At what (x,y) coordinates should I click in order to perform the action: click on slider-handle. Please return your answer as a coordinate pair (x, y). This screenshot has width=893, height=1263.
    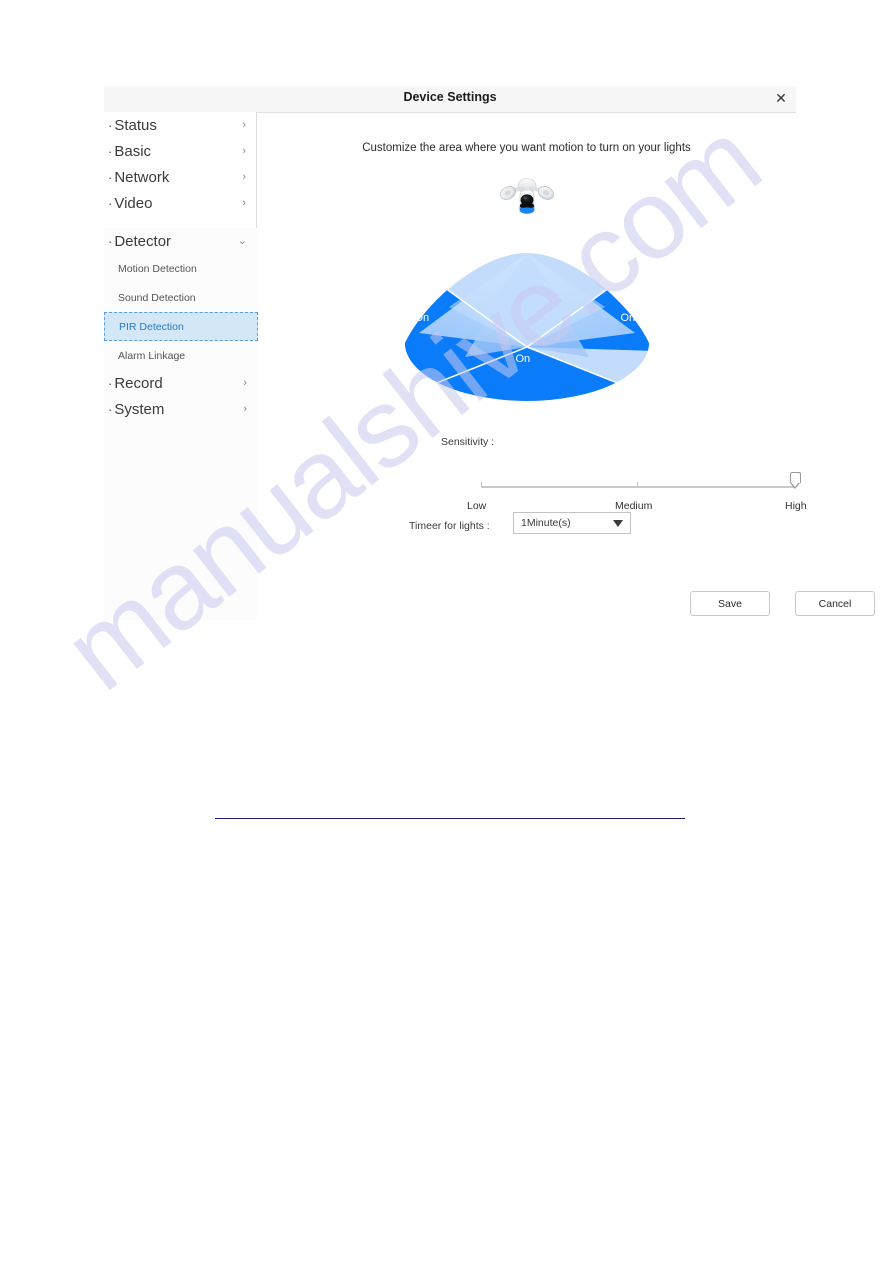
    Looking at the image, I should click on (795, 480).